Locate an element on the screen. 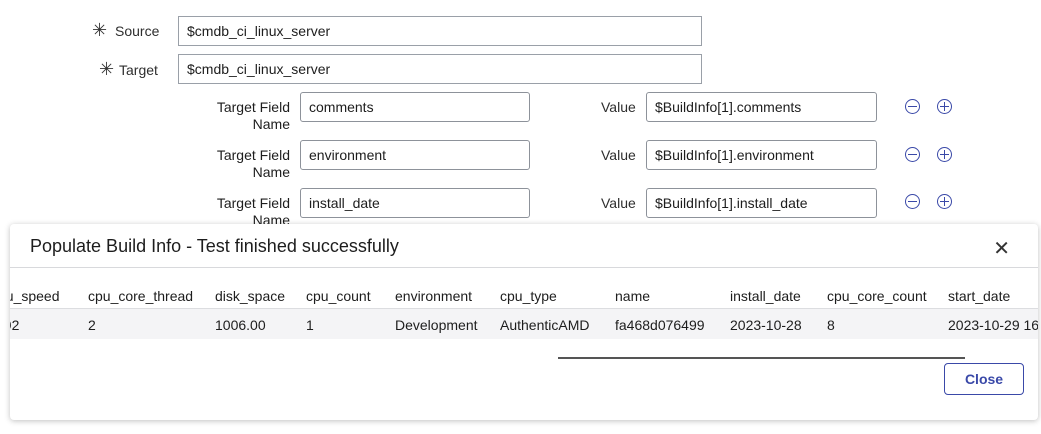  column-header-install-date: install_date is located at coordinates (765, 296).